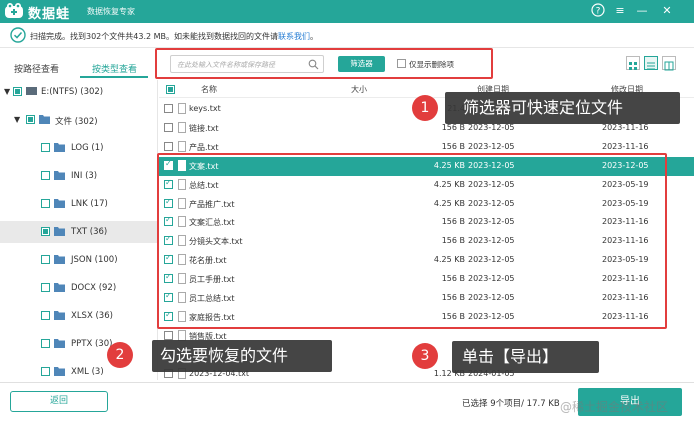 This screenshot has width=694, height=423. Describe the element at coordinates (72, 92) in the screenshot. I see `tree-label: E:(NTFS) (302)` at that location.